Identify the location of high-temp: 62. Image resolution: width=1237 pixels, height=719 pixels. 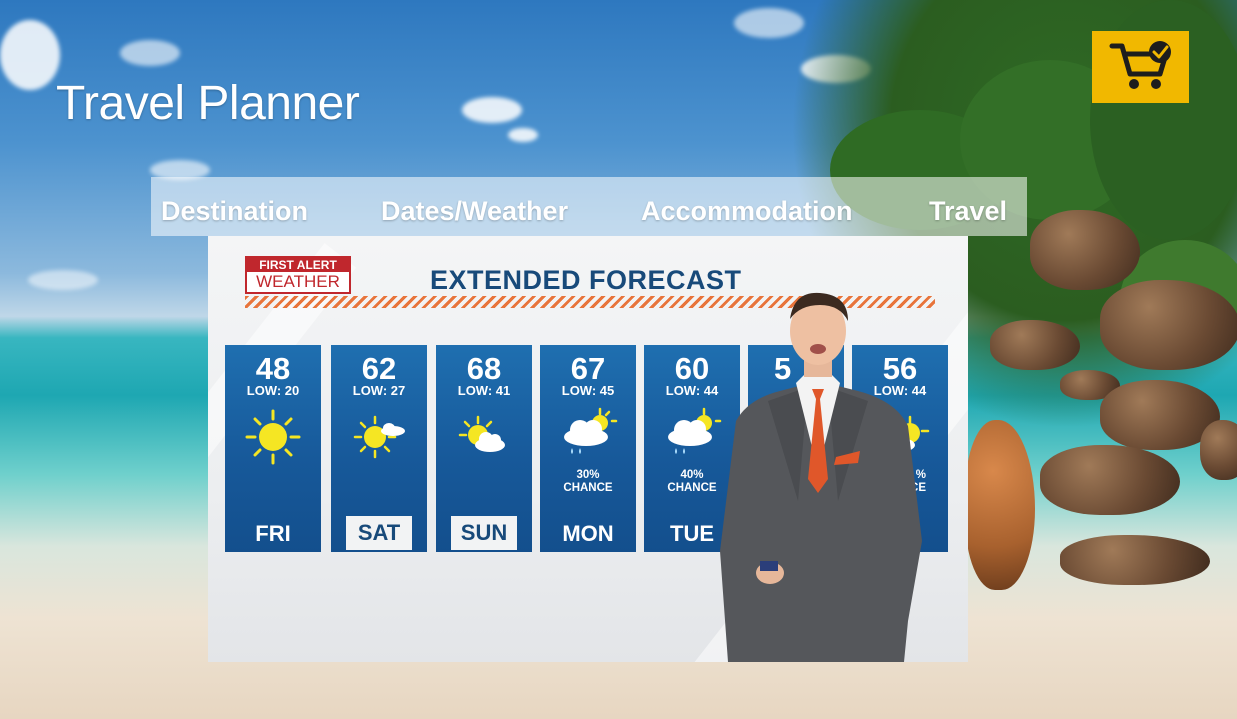
(379, 368).